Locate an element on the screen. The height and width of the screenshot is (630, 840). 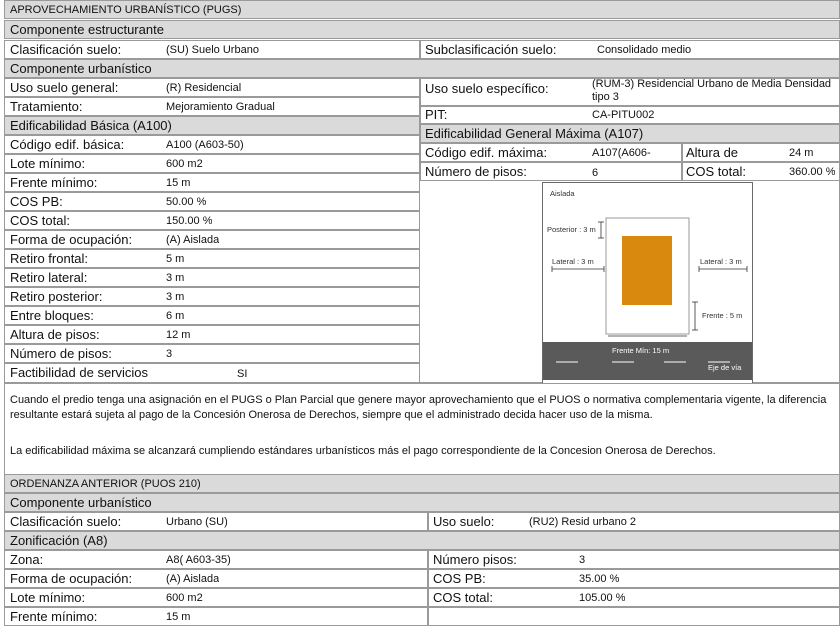
zonificacion-row-label: Zona: is located at coordinates (27, 559).